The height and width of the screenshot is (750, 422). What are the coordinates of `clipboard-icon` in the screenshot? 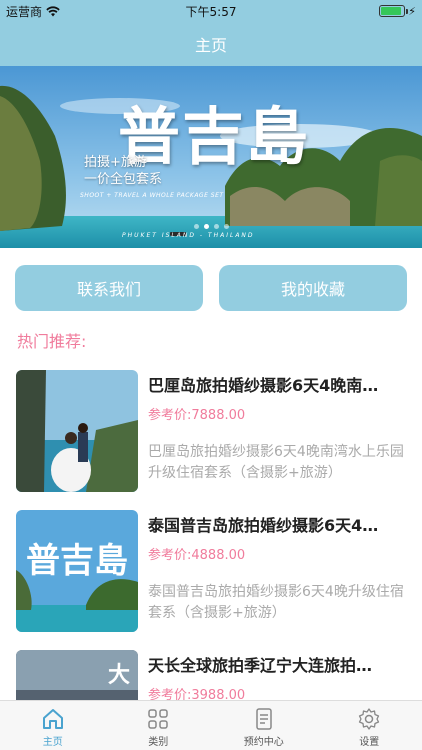 It's located at (264, 719).